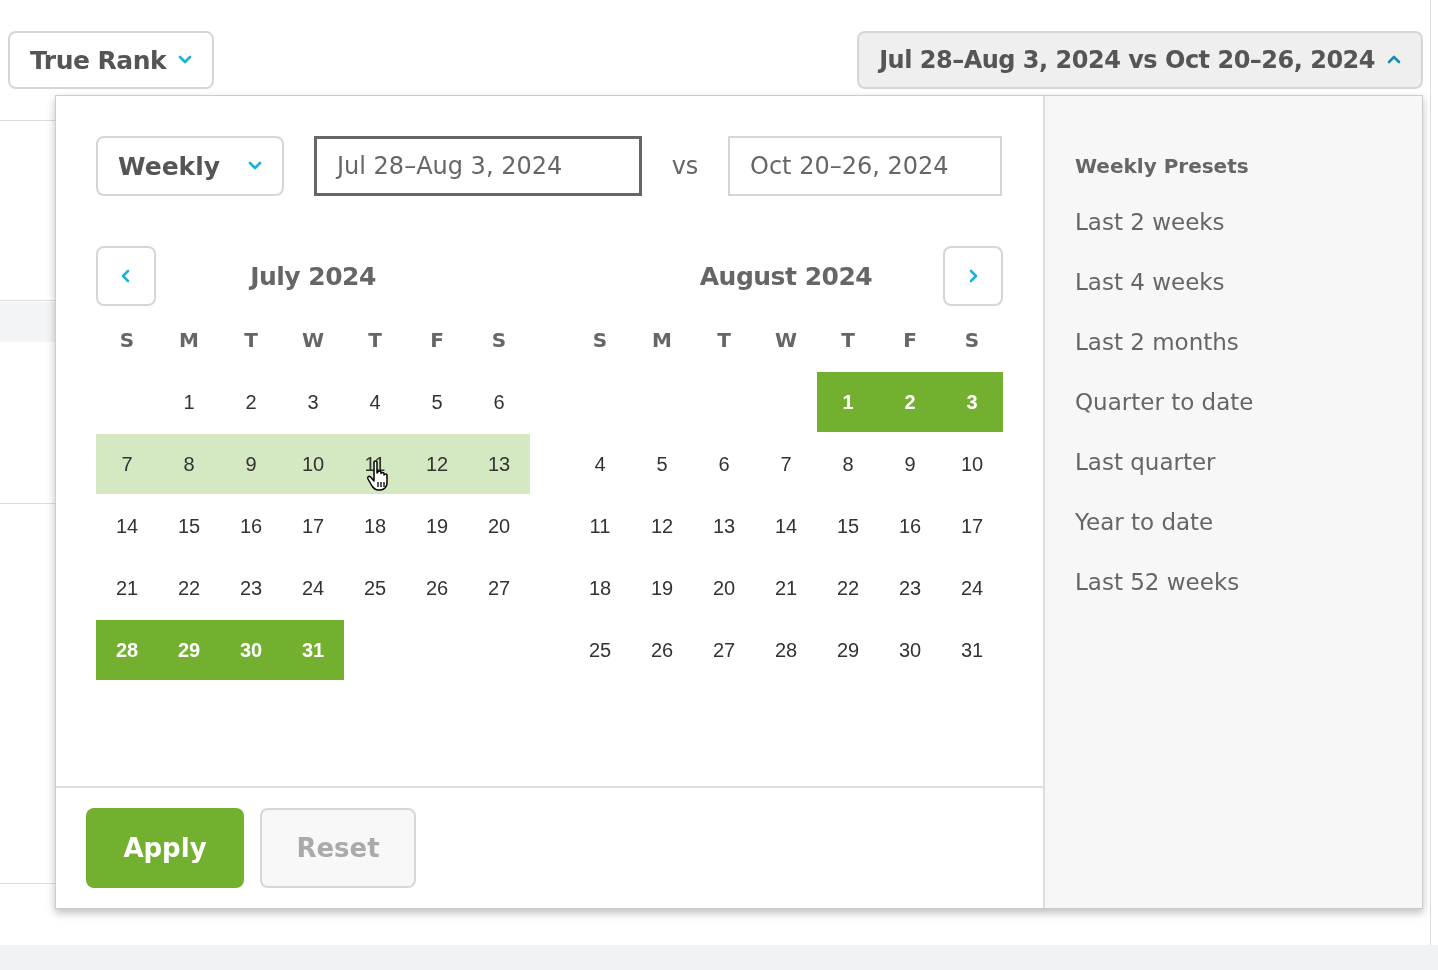  I want to click on calendar-day: 3, so click(313, 402).